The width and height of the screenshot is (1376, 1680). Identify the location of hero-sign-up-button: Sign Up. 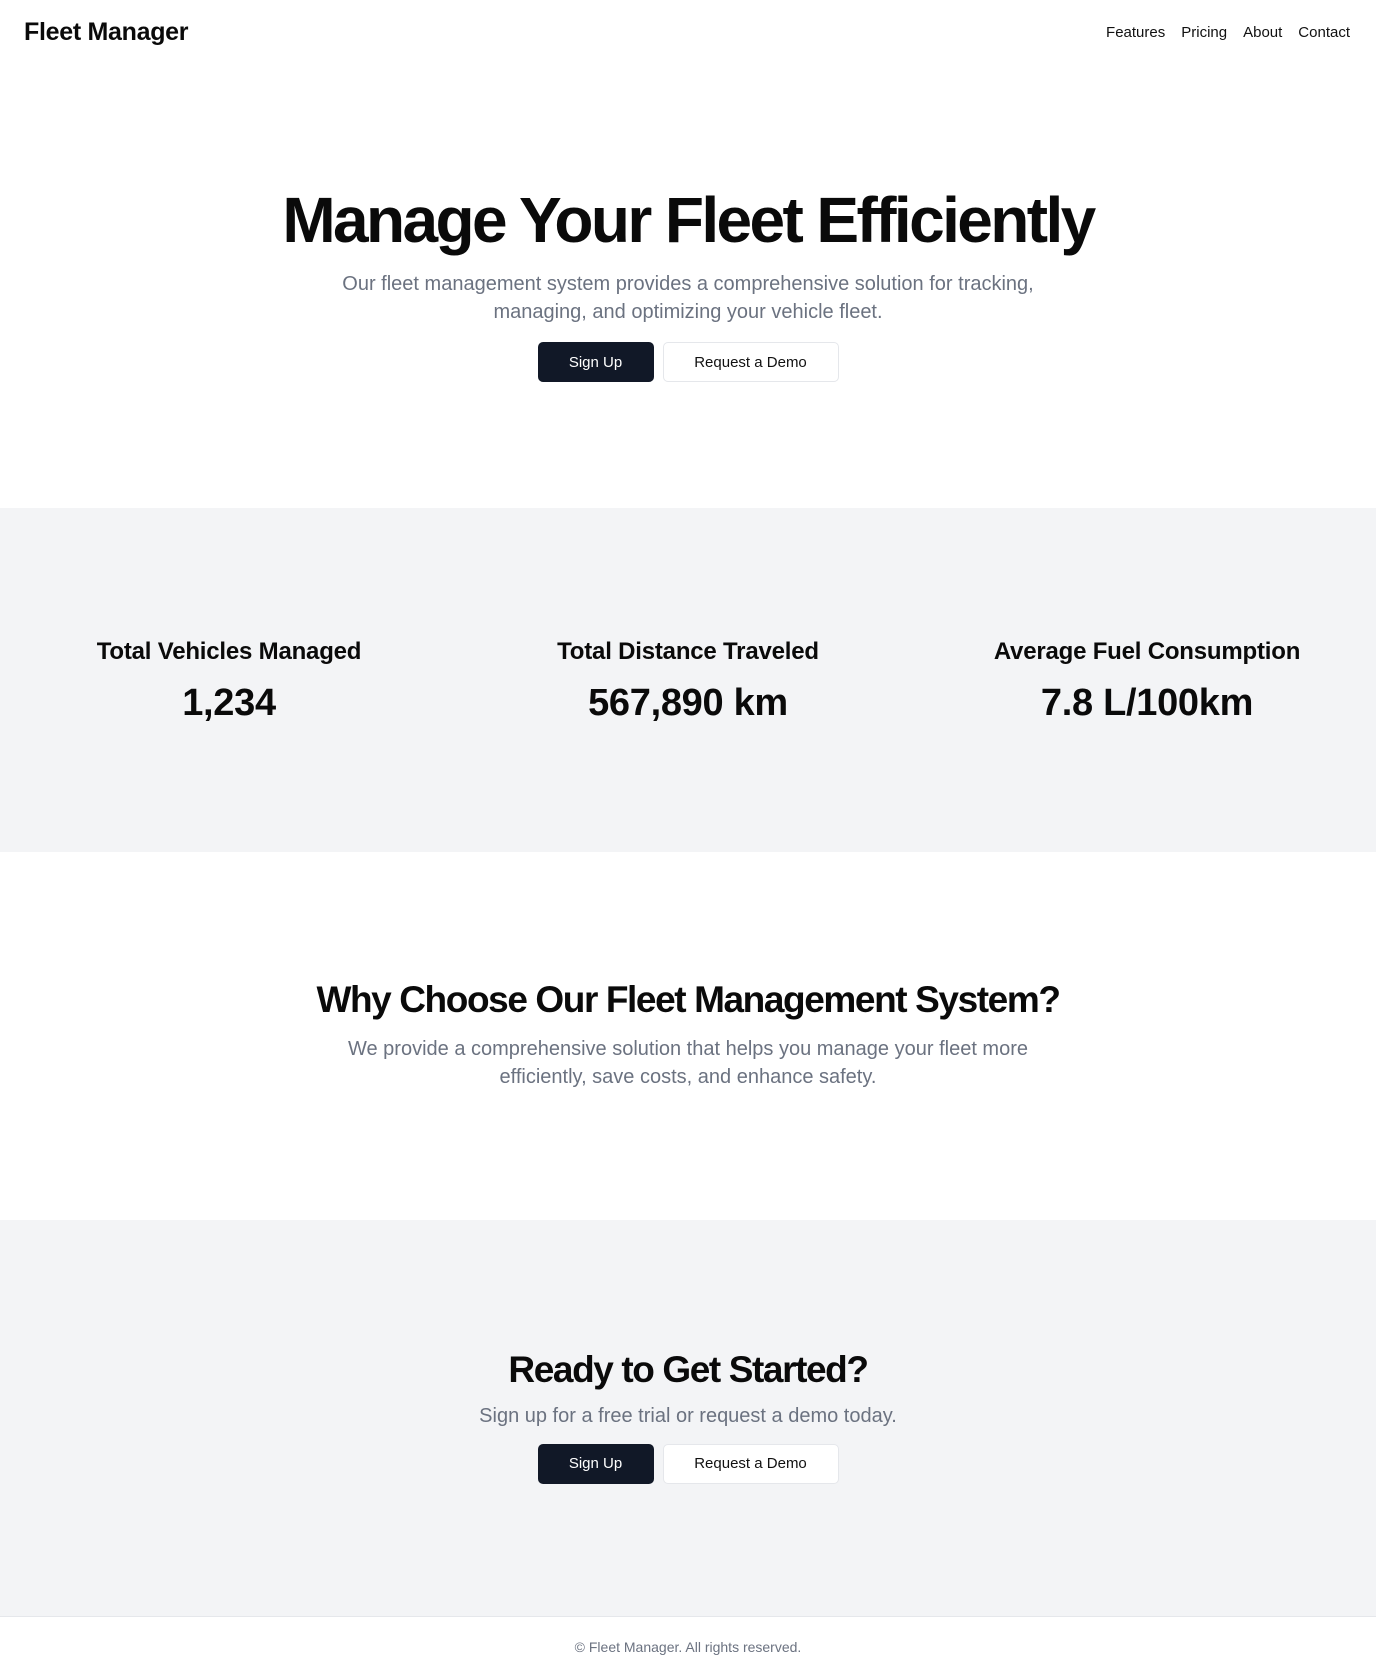
(595, 362).